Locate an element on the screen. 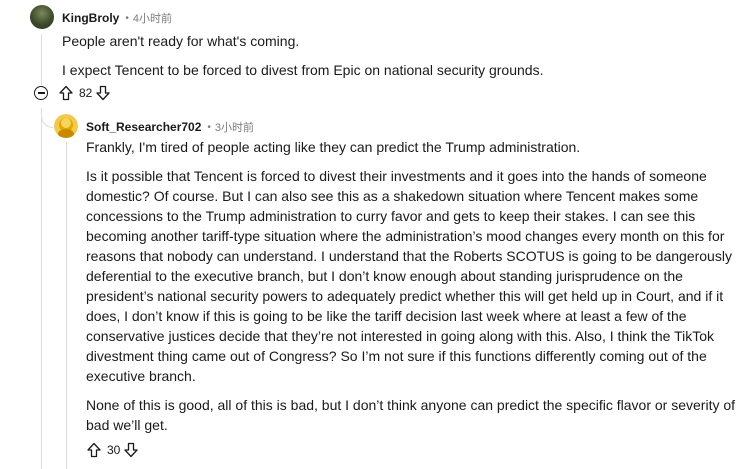  vote-score: 30 is located at coordinates (114, 450).